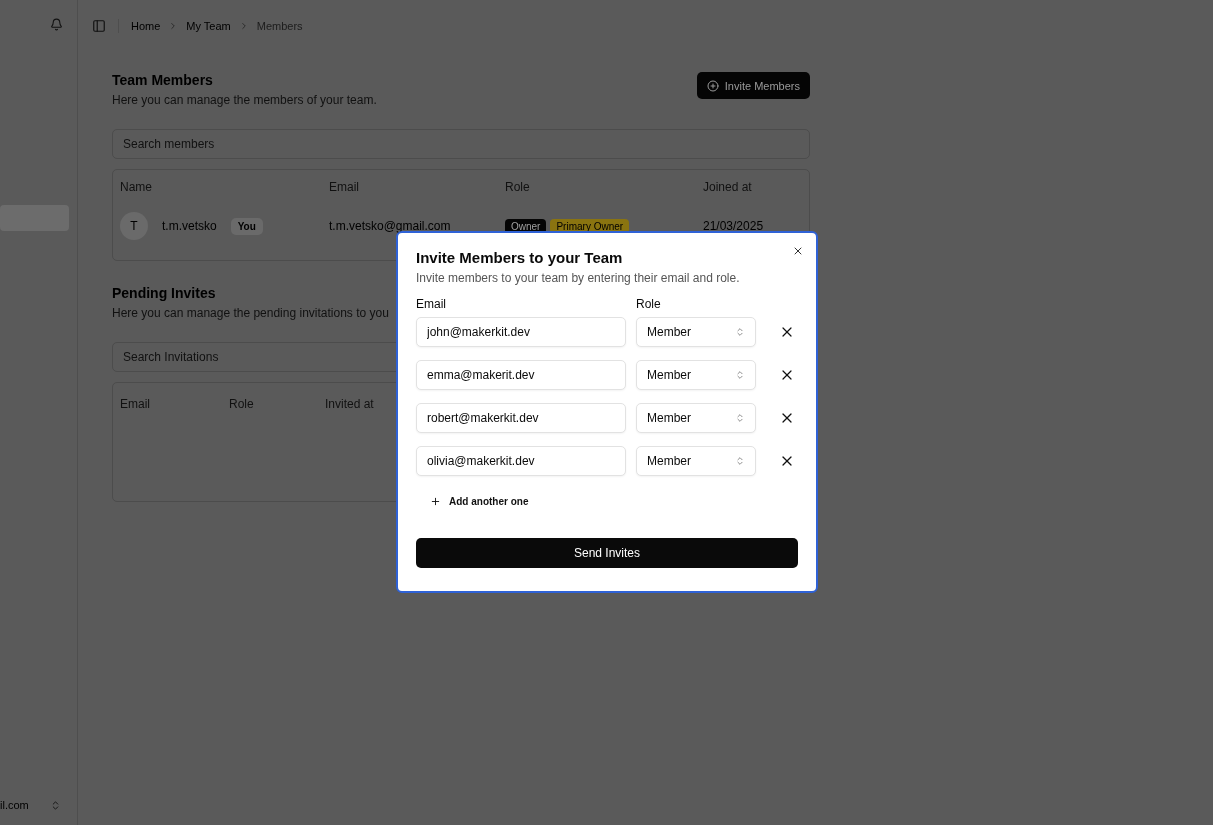 The height and width of the screenshot is (825, 1213). Describe the element at coordinates (244, 100) in the screenshot. I see `section-description: Here you can manage the members of your team.` at that location.